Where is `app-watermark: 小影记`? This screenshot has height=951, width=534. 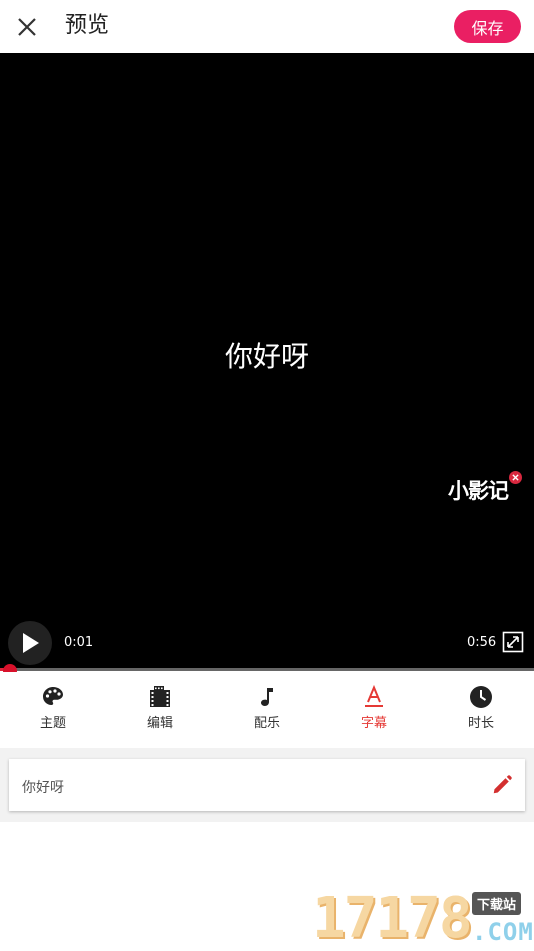
app-watermark: 小影记 is located at coordinates (485, 491).